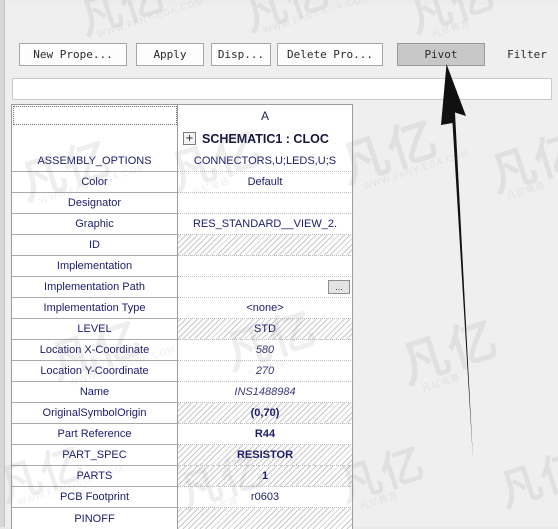  I want to click on property-row: ASSEMBLY_OPTIONS CONNECTORS,U;LEDS,U;S, so click(182, 161).